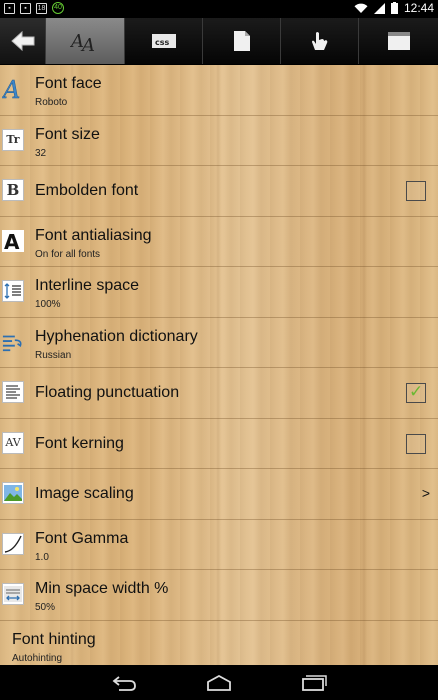 The width and height of the screenshot is (438, 700). I want to click on touch-icon, so click(319, 41).